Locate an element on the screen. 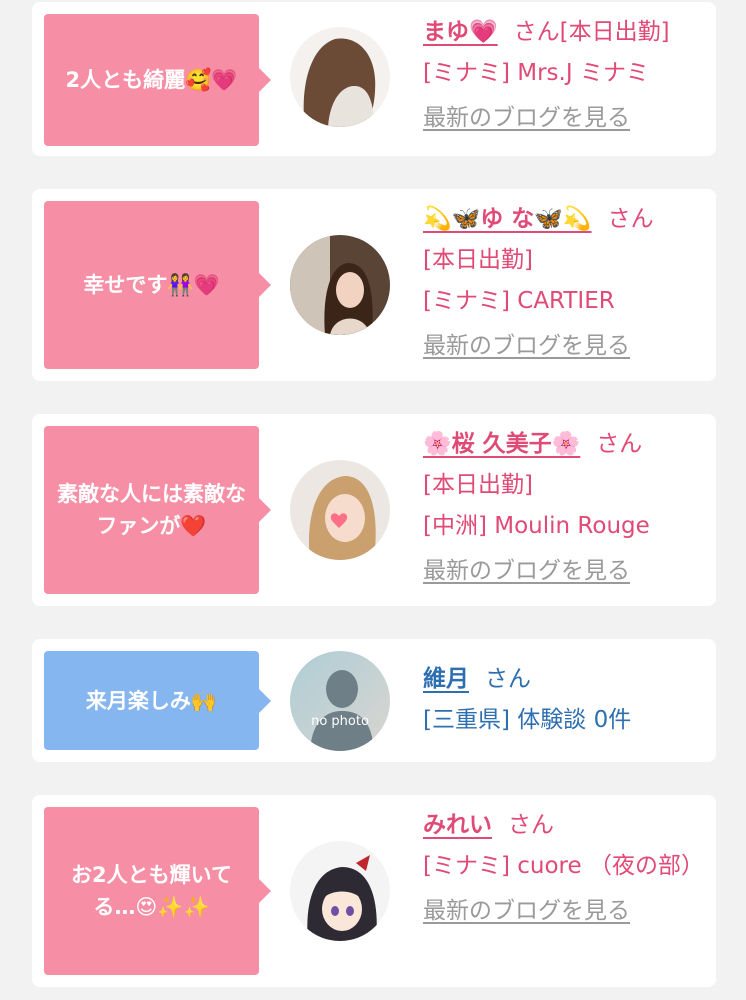 This screenshot has height=1000, width=746. cast-name-link: 🌸桜 久美子🌸 is located at coordinates (501, 444).